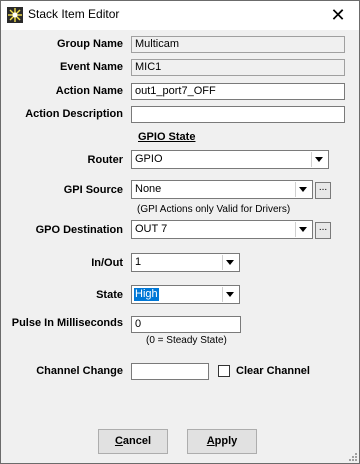 This screenshot has width=360, height=464. What do you see at coordinates (238, 44) in the screenshot?
I see `group-name-field: Multicam` at bounding box center [238, 44].